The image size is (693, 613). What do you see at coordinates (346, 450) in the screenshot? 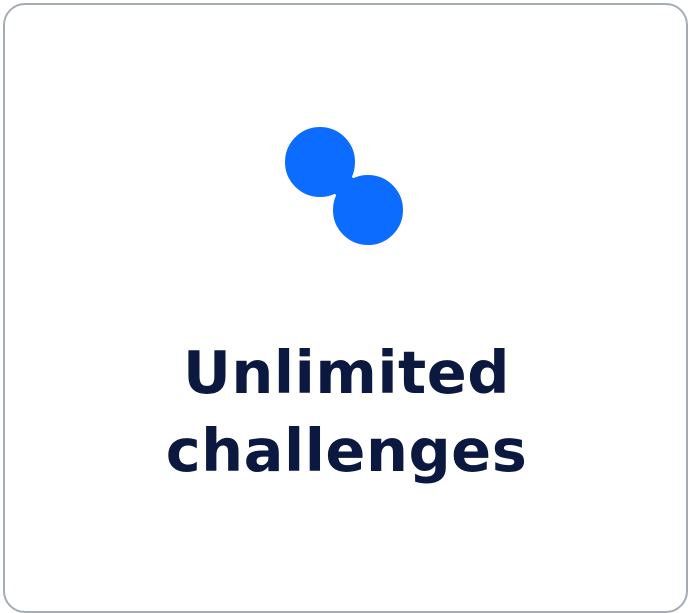
I see `feature-title-line-2: challenges` at bounding box center [346, 450].